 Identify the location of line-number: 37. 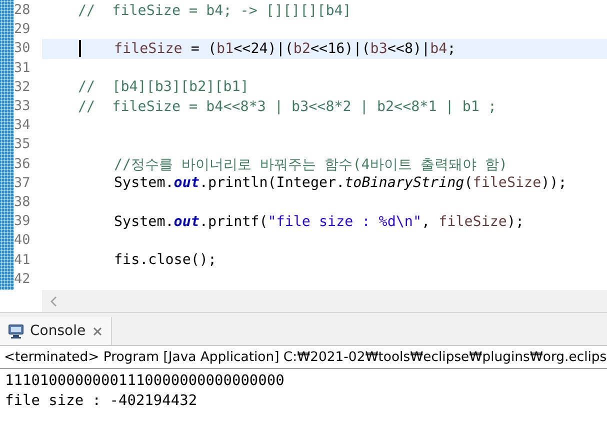
(23, 183).